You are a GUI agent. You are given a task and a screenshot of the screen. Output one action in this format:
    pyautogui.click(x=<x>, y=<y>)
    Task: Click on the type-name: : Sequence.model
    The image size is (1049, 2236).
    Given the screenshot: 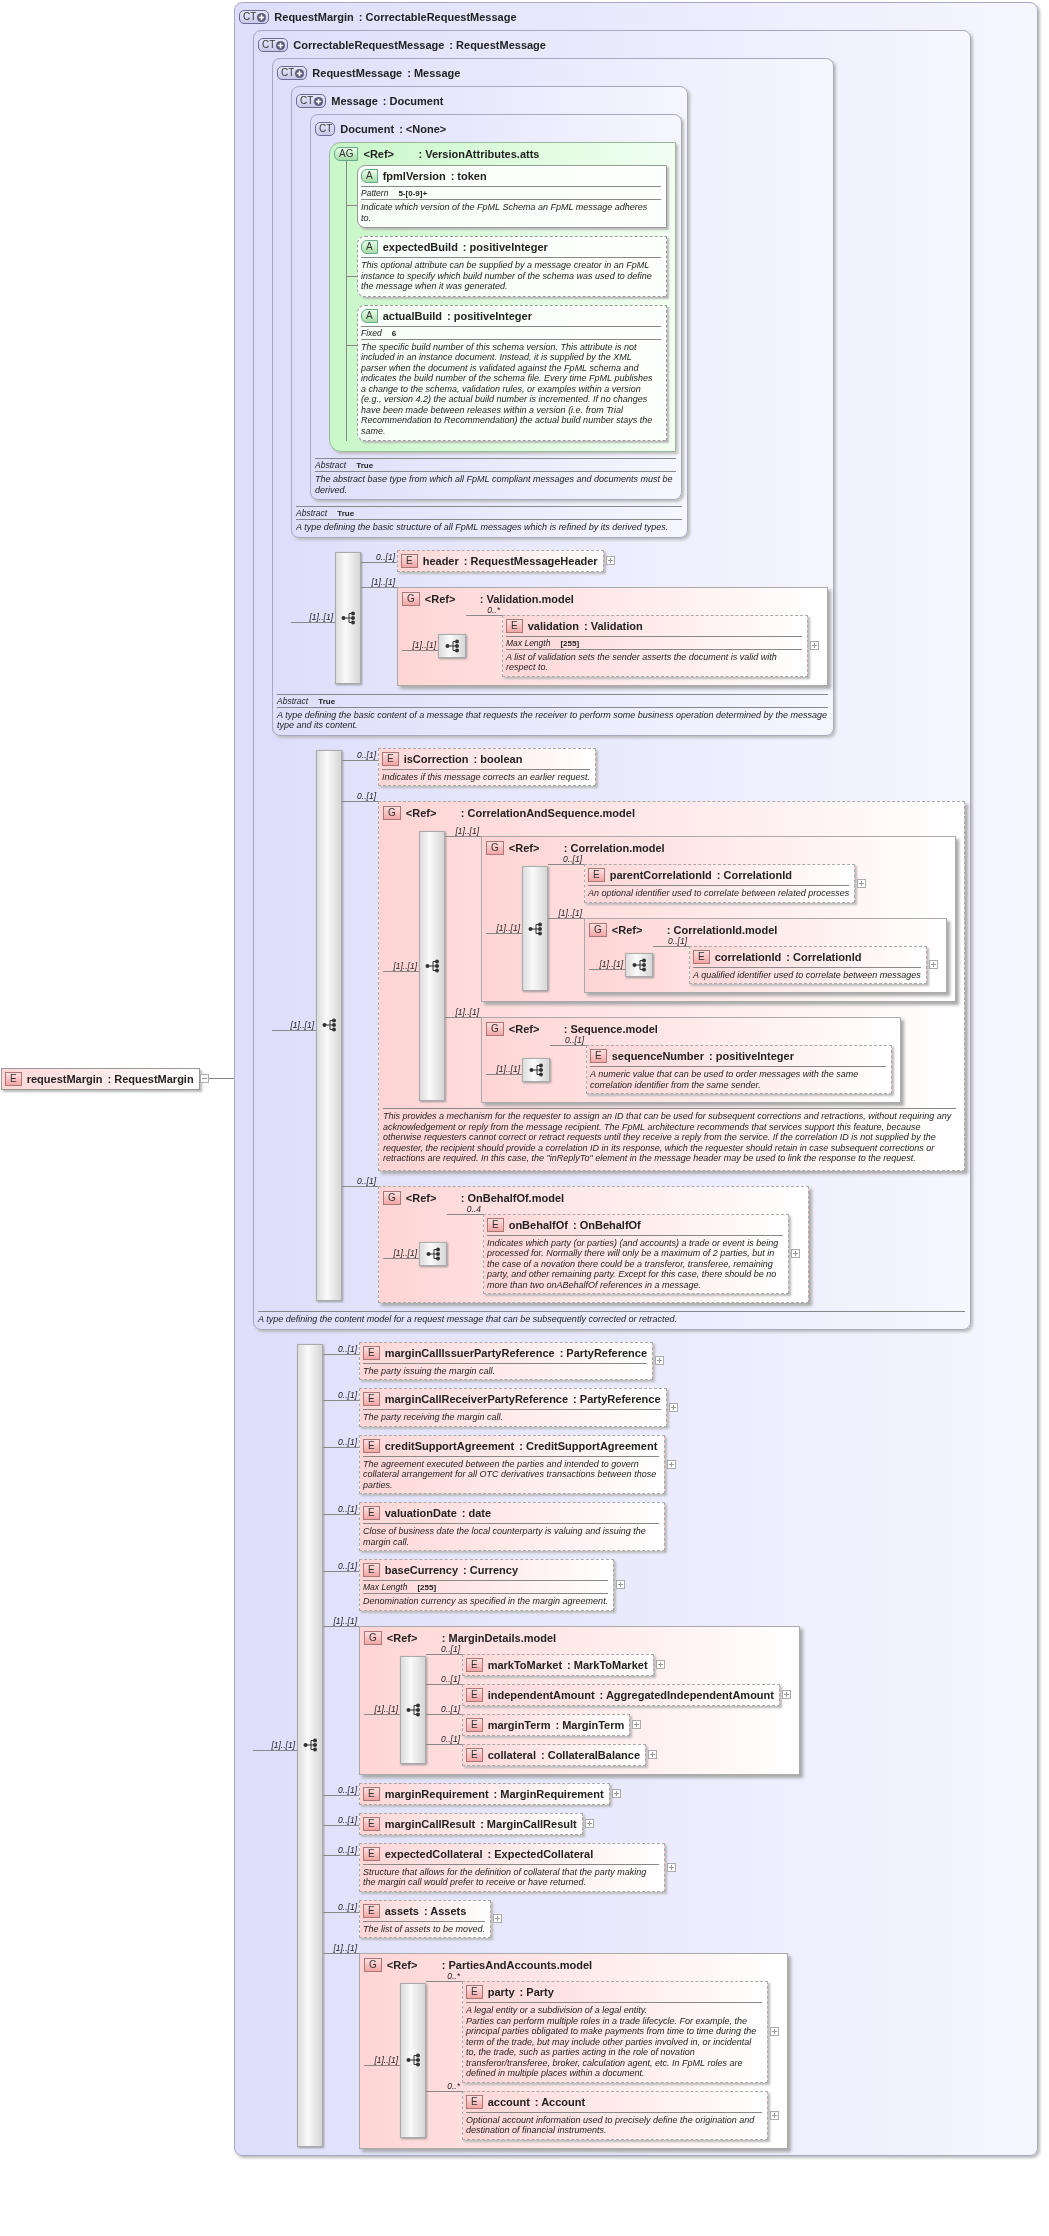 What is the action you would take?
    pyautogui.click(x=610, y=1029)
    